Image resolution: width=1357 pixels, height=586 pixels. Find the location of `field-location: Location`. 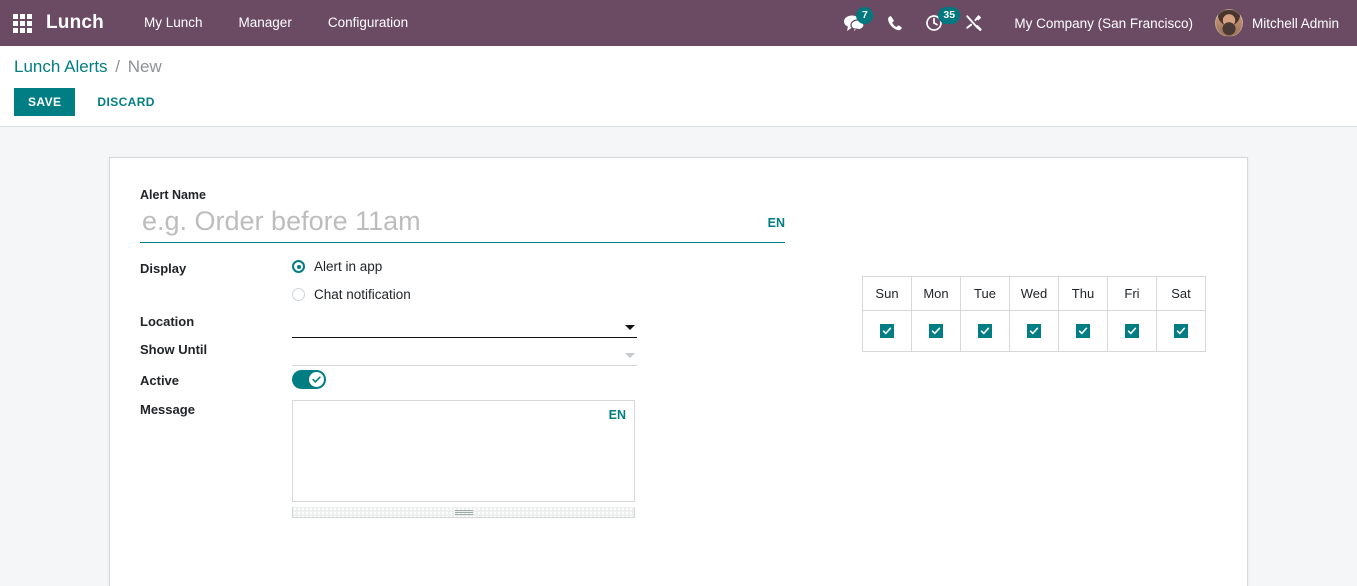

field-location: Location is located at coordinates (480, 325).